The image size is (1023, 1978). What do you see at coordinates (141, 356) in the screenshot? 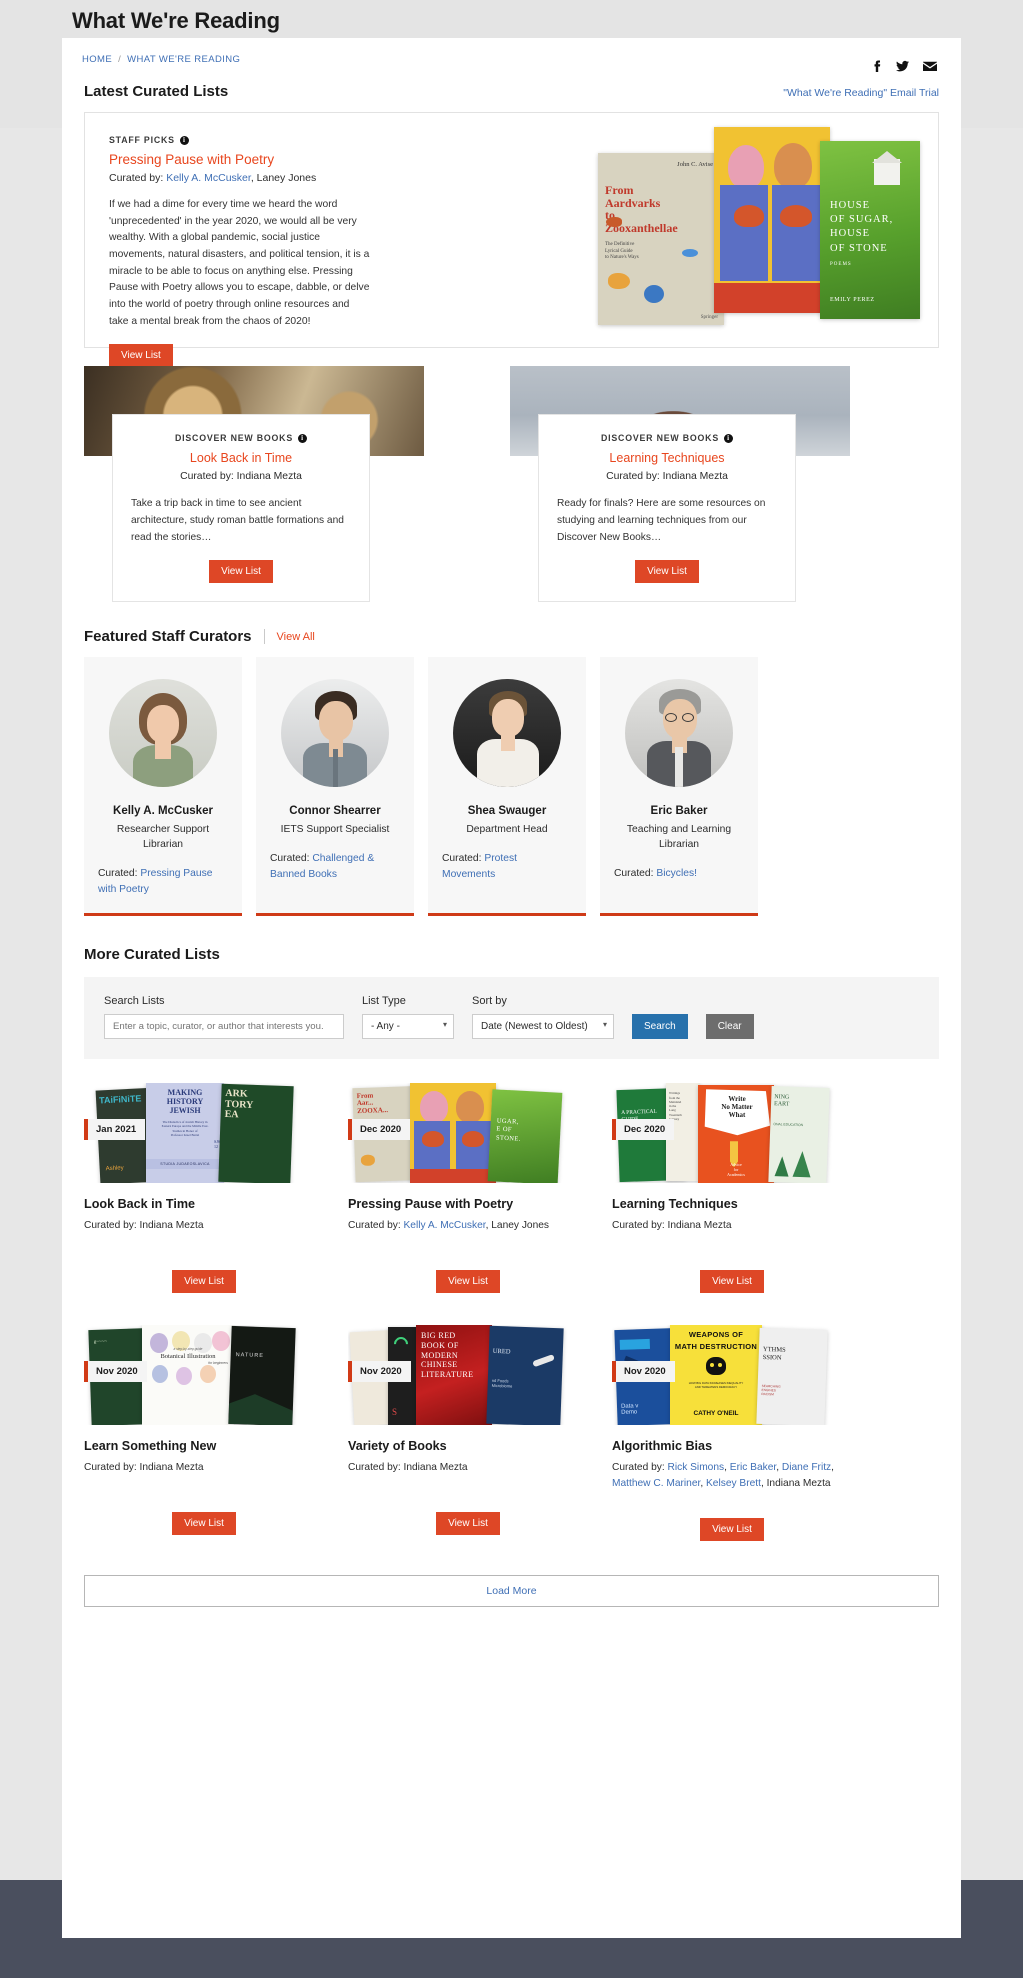
I see `hero-view-list-button: View List` at bounding box center [141, 356].